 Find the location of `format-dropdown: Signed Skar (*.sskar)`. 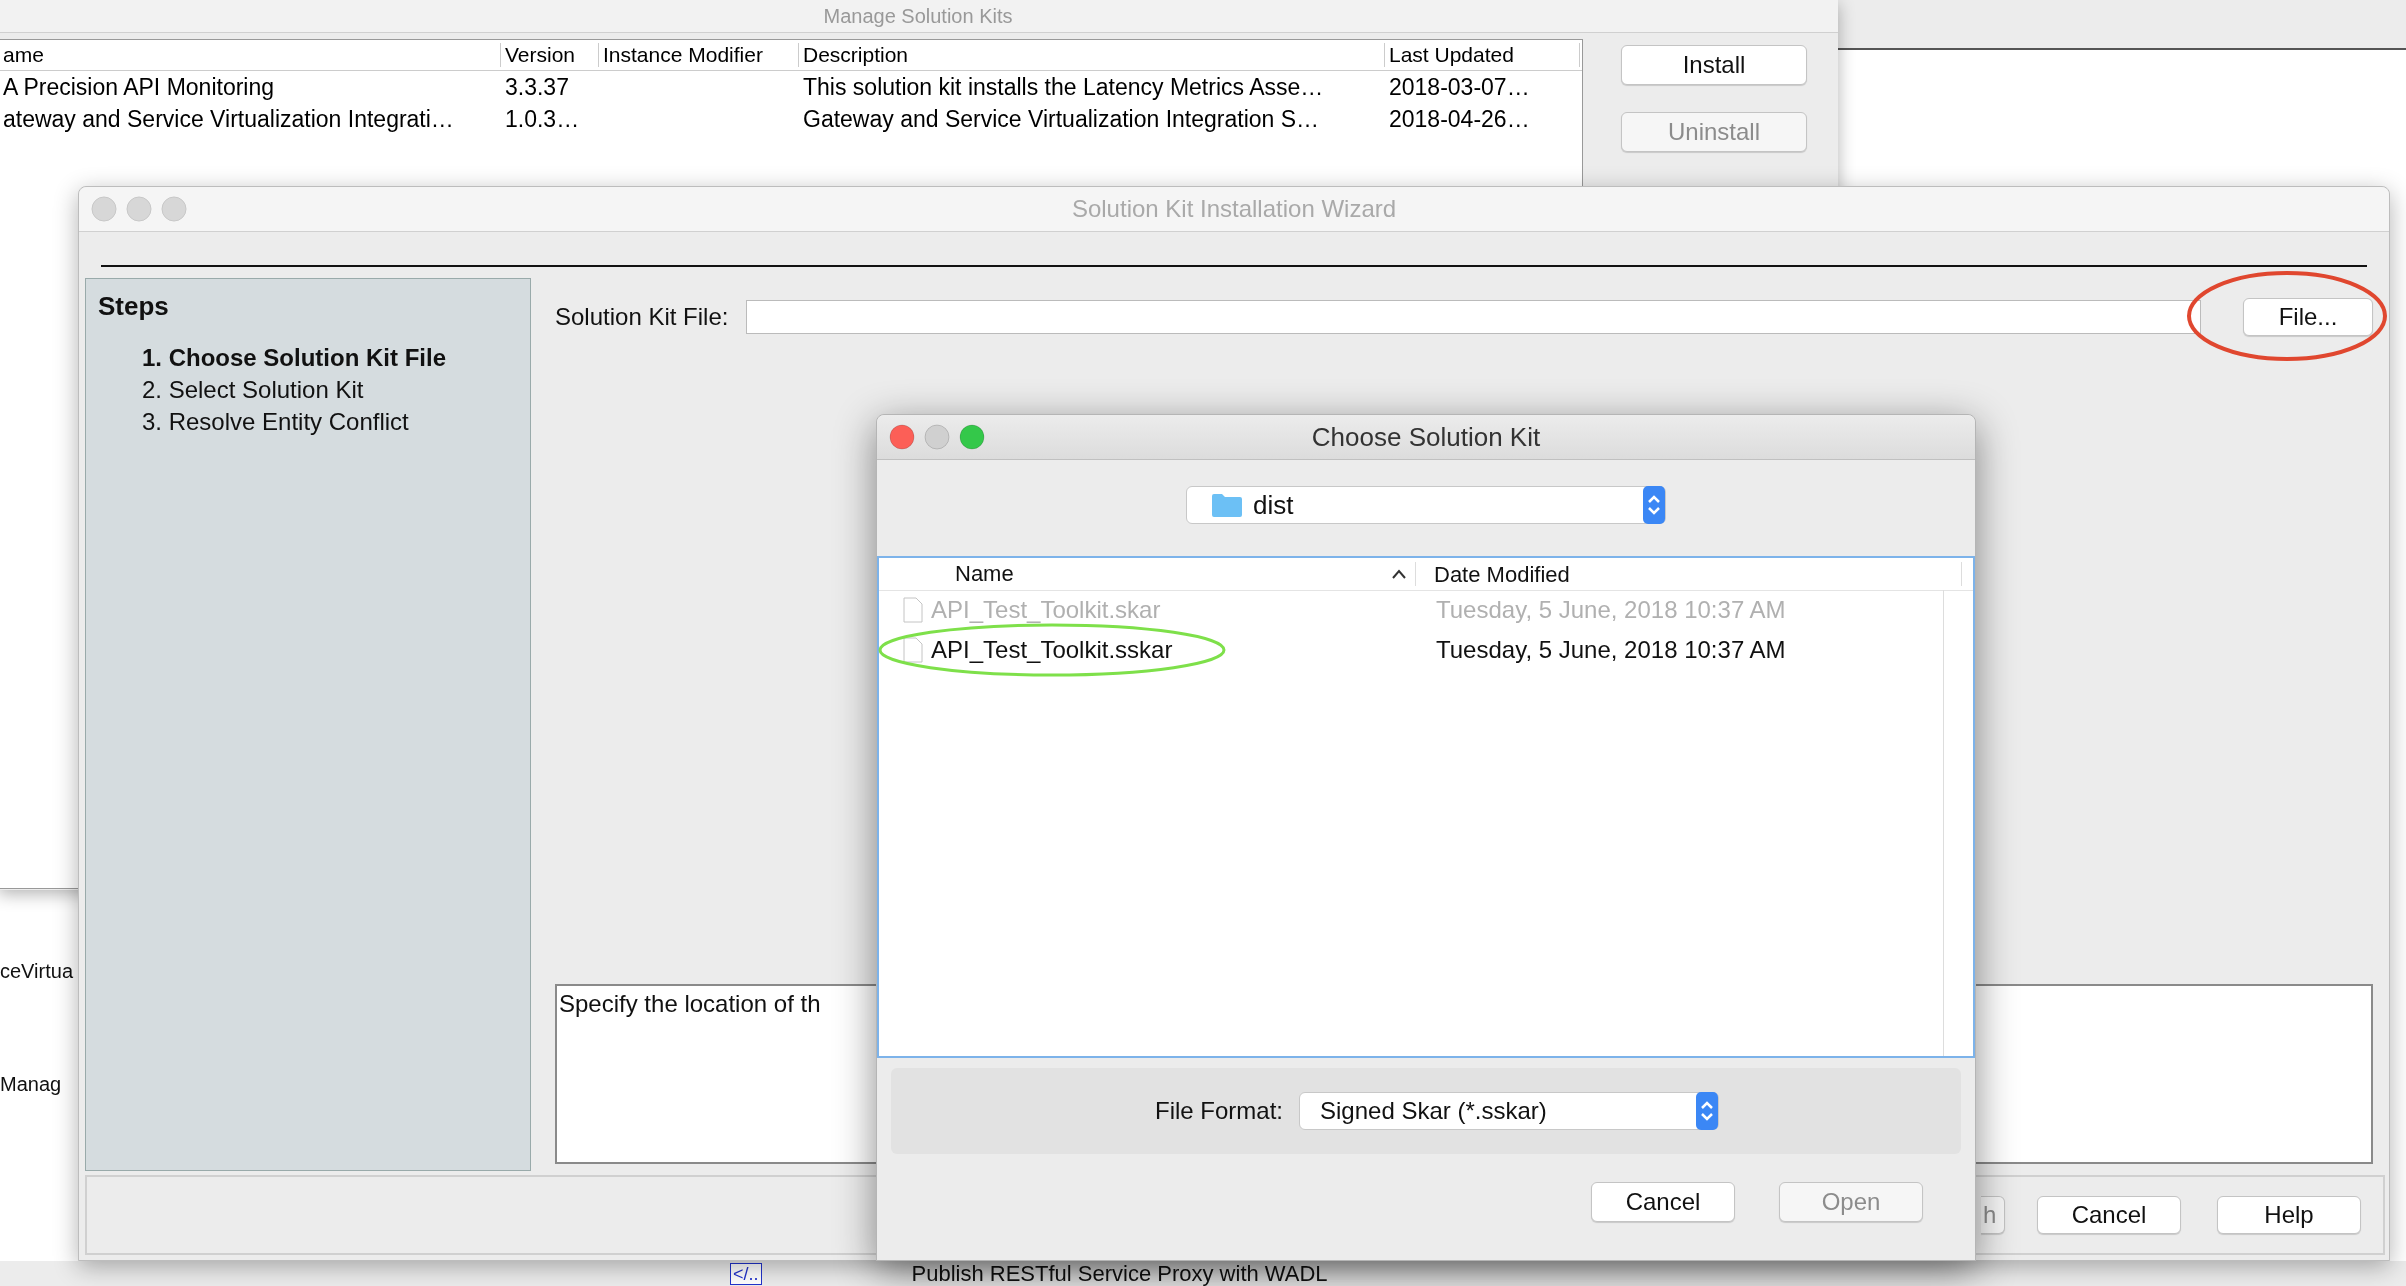

format-dropdown: Signed Skar (*.sskar) is located at coordinates (1509, 1111).